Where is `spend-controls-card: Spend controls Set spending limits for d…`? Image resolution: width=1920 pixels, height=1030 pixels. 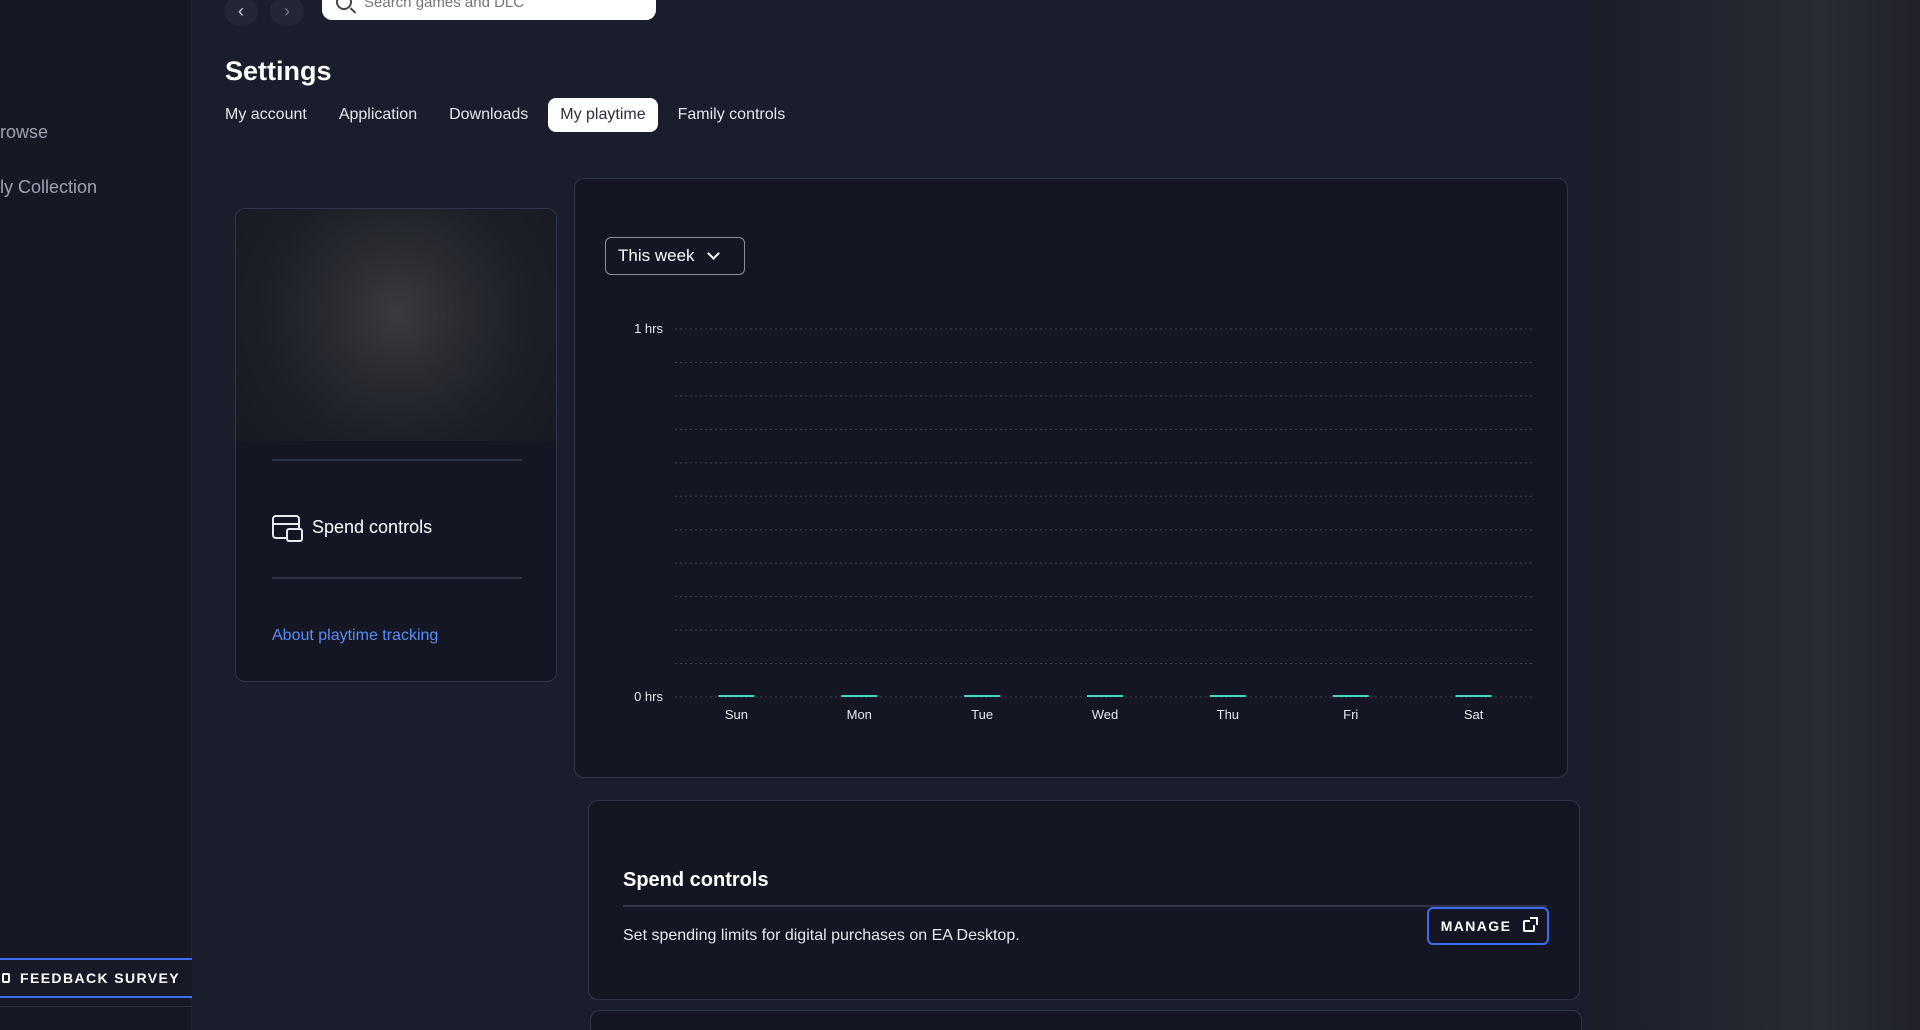 spend-controls-card: Spend controls Set spending limits for d… is located at coordinates (1084, 900).